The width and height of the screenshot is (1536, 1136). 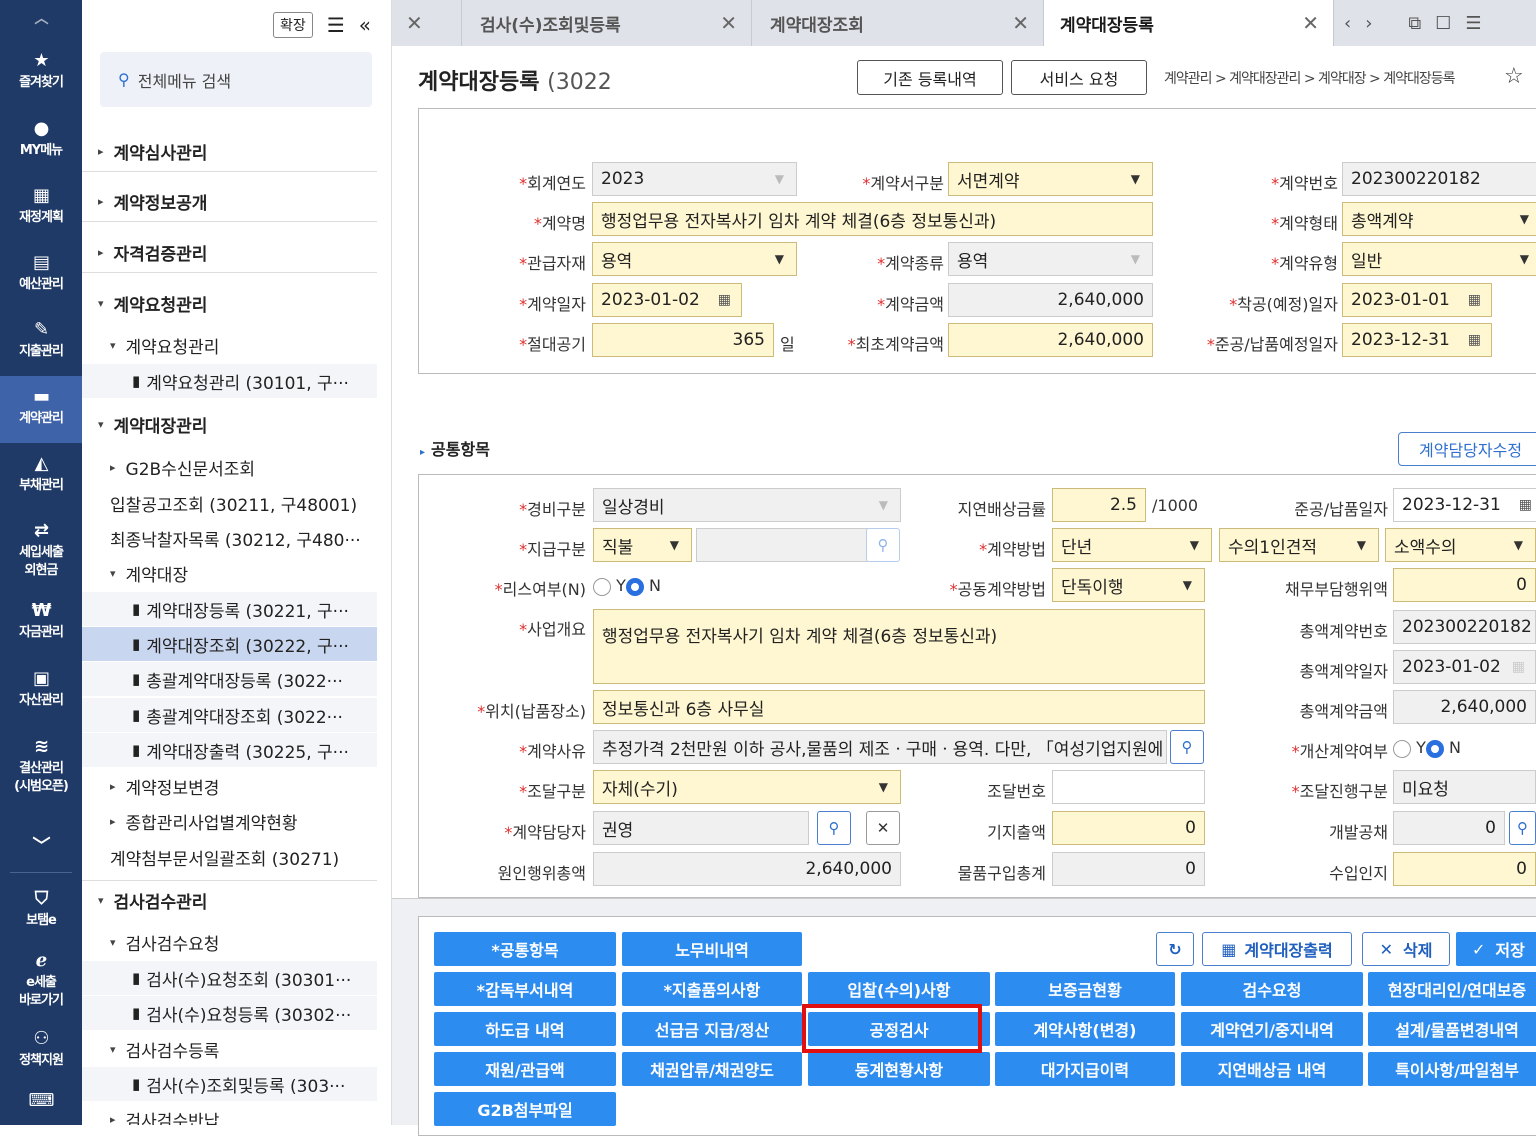 I want to click on nav-favorites: ★ 즐겨찾기, so click(x=41, y=71).